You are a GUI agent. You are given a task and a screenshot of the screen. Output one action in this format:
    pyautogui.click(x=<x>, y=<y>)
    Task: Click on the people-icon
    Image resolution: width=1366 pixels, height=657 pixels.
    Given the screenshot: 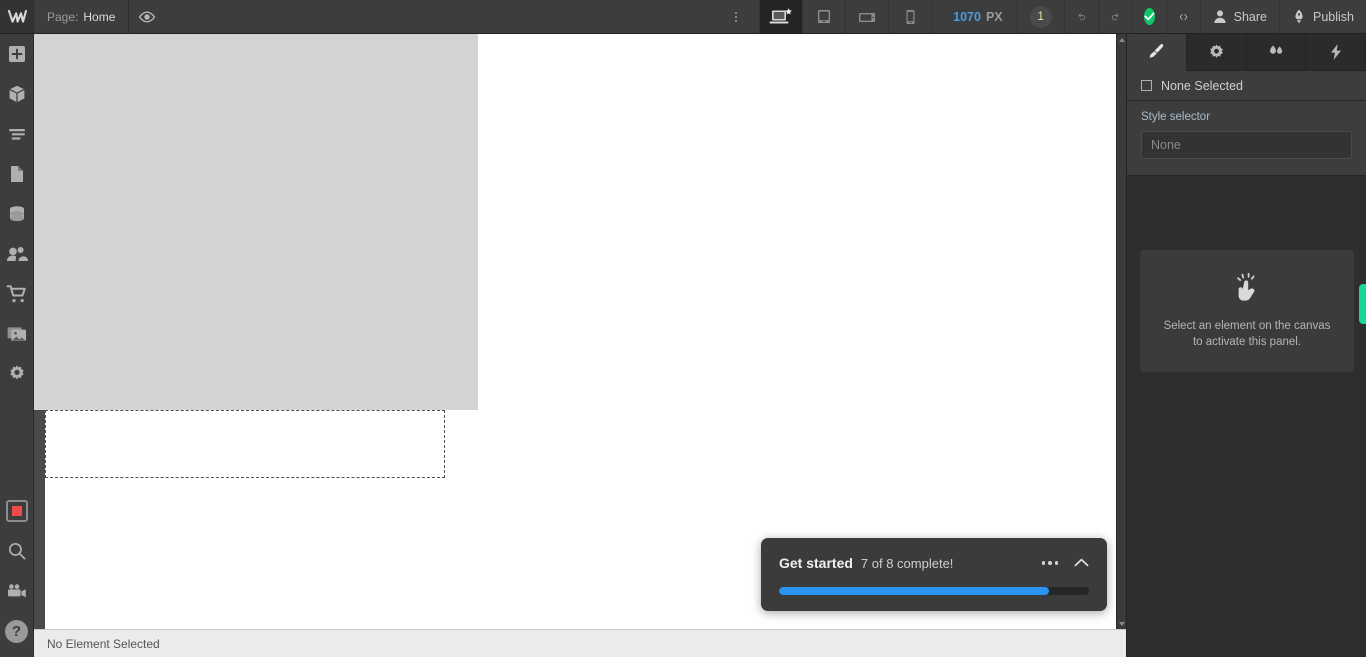 What is the action you would take?
    pyautogui.click(x=17, y=254)
    